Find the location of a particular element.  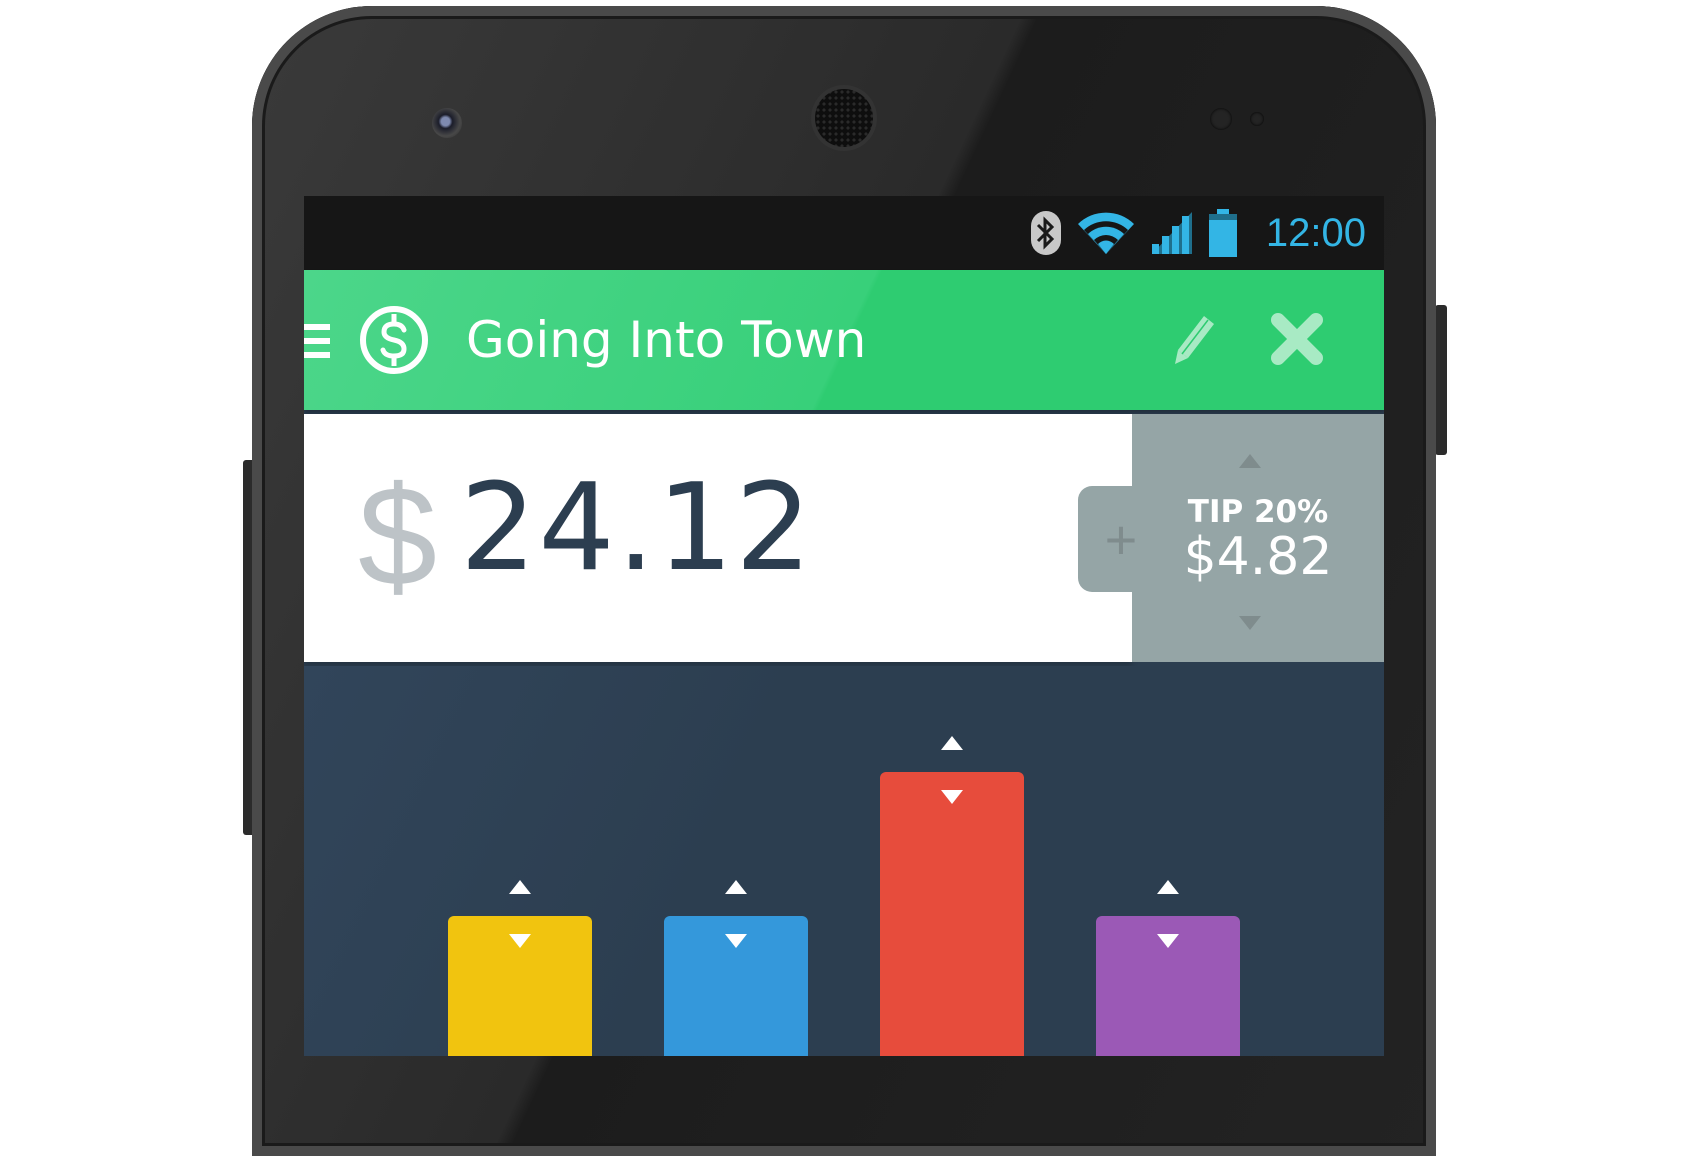

split-bar is located at coordinates (952, 914).